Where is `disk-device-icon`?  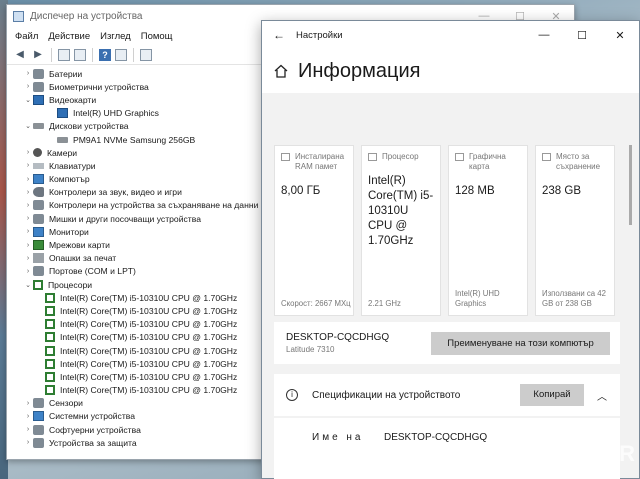
disk-device-icon is located at coordinates (38, 126).